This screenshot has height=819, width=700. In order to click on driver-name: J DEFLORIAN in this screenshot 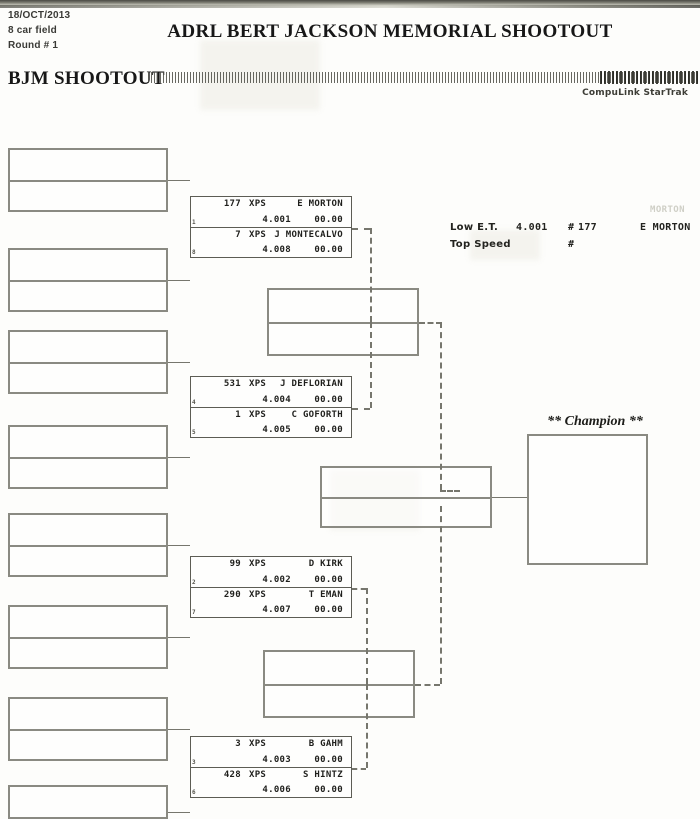, I will do `click(311, 384)`.